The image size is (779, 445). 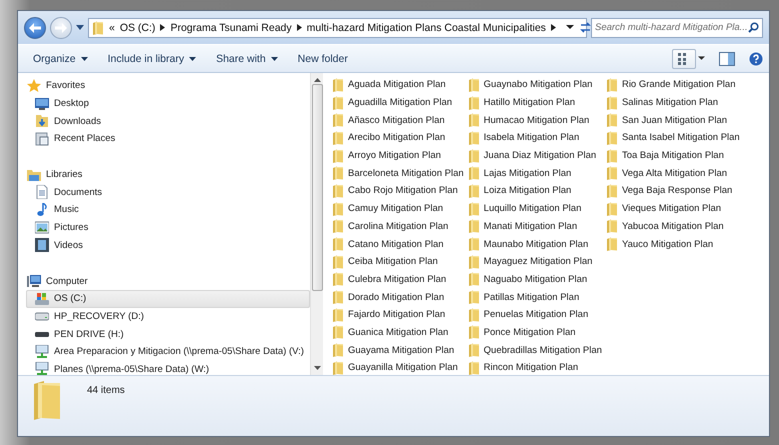 What do you see at coordinates (398, 155) in the screenshot?
I see `folder-item: Arroyo Mitigation Plan` at bounding box center [398, 155].